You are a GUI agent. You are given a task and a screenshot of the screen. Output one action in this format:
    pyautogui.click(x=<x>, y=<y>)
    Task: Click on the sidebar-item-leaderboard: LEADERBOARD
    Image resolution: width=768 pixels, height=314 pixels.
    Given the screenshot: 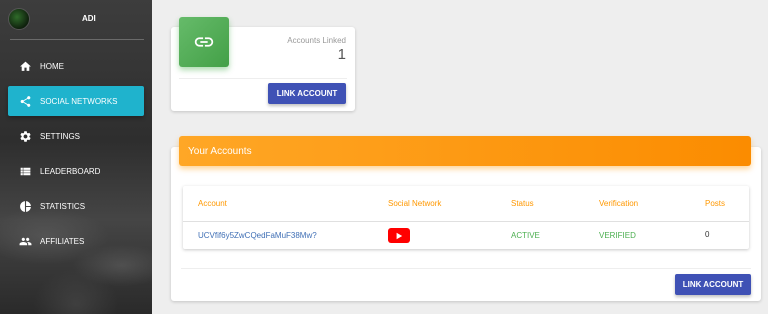 What is the action you would take?
    pyautogui.click(x=76, y=171)
    